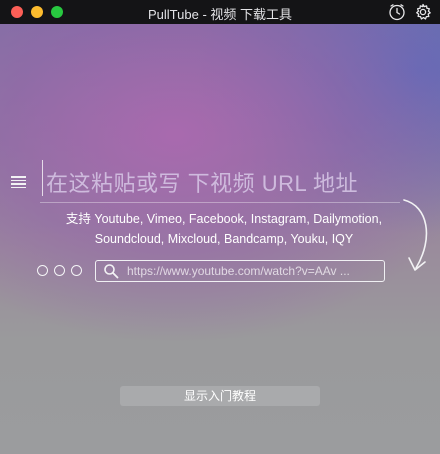 The height and width of the screenshot is (454, 440). I want to click on text-cursor, so click(42, 178).